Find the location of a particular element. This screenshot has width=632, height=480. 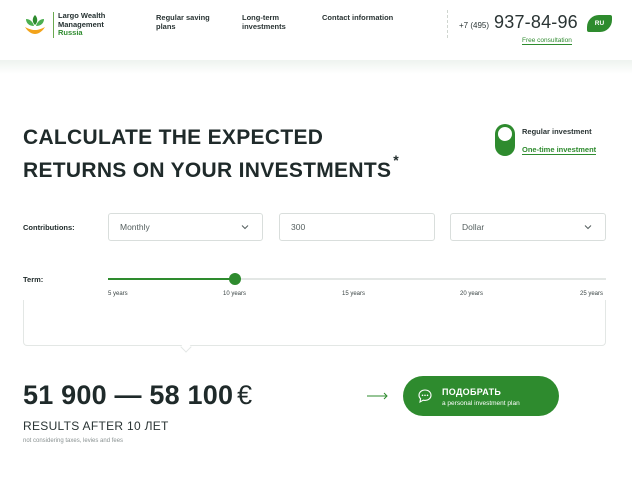

term-slider-track is located at coordinates (357, 279).